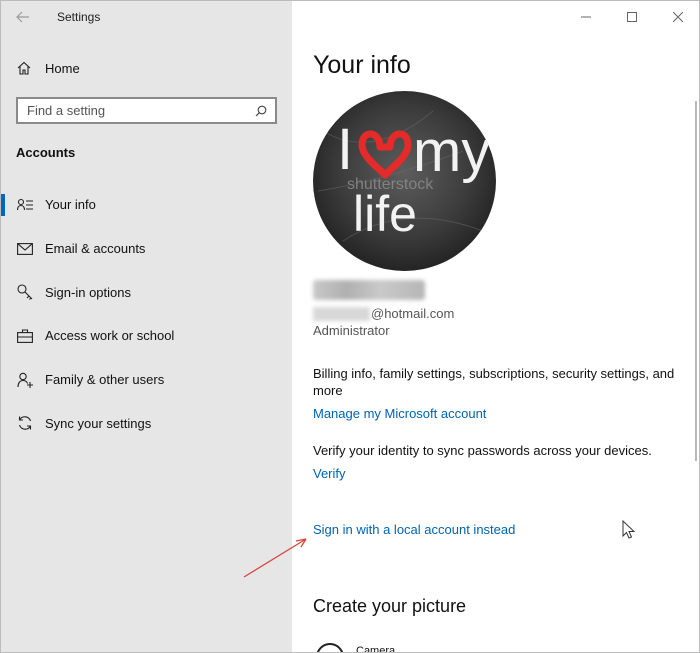 Image resolution: width=700 pixels, height=653 pixels. I want to click on home-nav-item: Home, so click(146, 68).